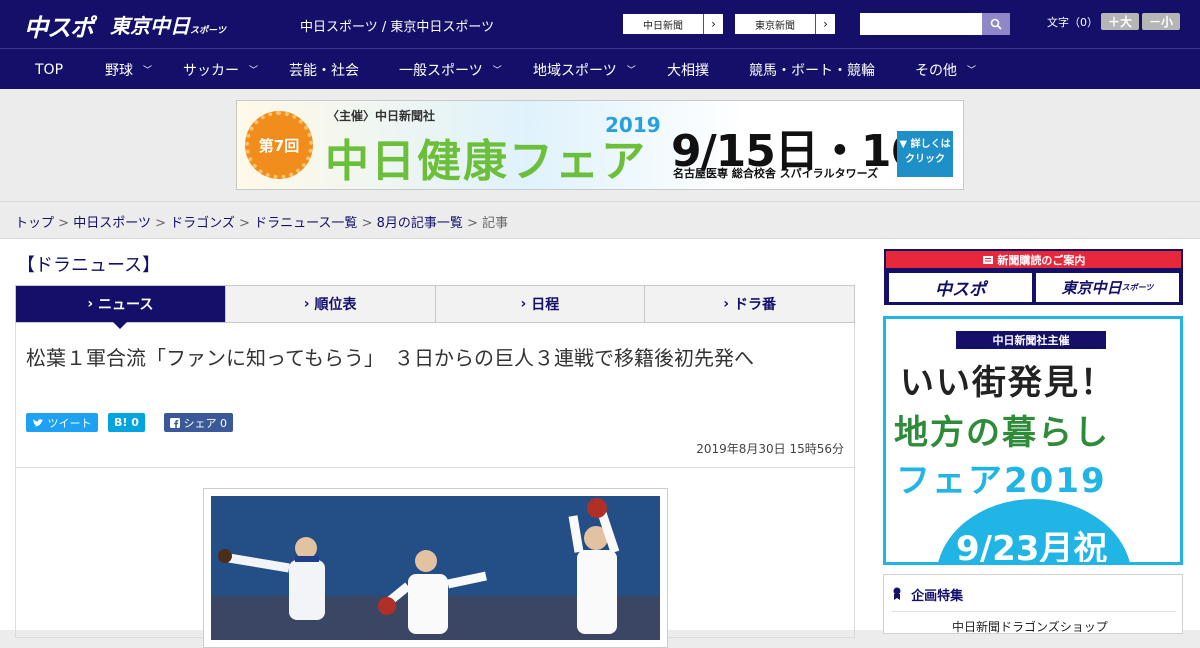 The height and width of the screenshot is (648, 1200). I want to click on facebook-icon, so click(175, 422).